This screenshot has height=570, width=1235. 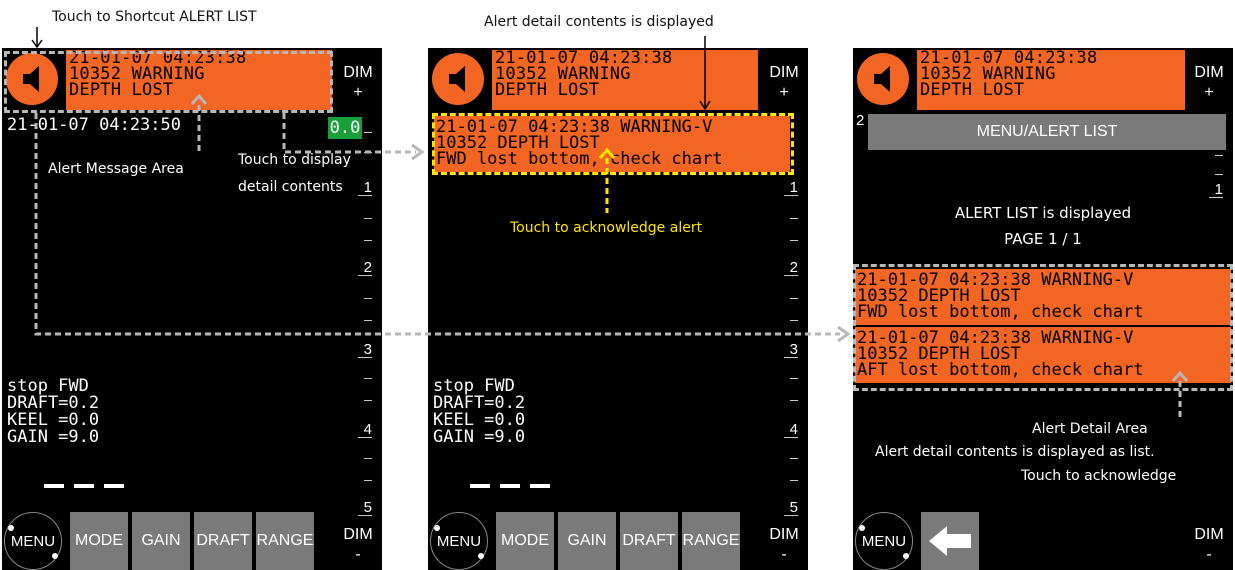 I want to click on highlight-detail-popup, so click(x=613, y=144).